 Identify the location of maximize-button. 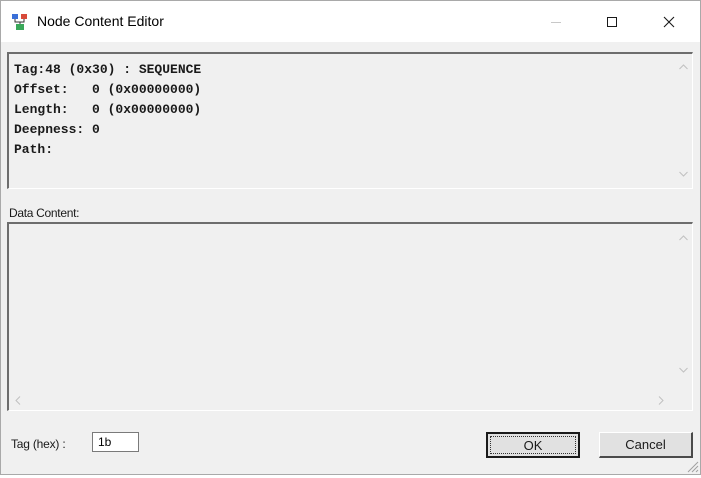
(612, 21).